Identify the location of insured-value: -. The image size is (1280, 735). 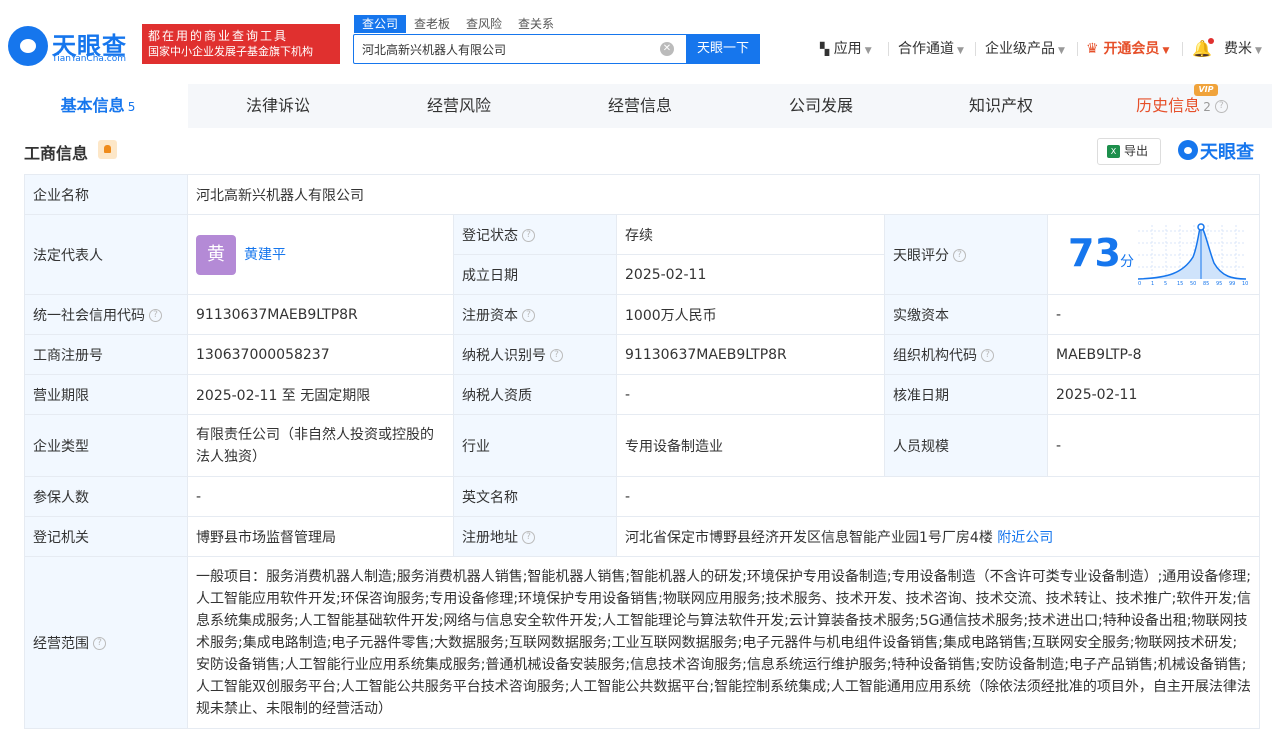
(320, 496).